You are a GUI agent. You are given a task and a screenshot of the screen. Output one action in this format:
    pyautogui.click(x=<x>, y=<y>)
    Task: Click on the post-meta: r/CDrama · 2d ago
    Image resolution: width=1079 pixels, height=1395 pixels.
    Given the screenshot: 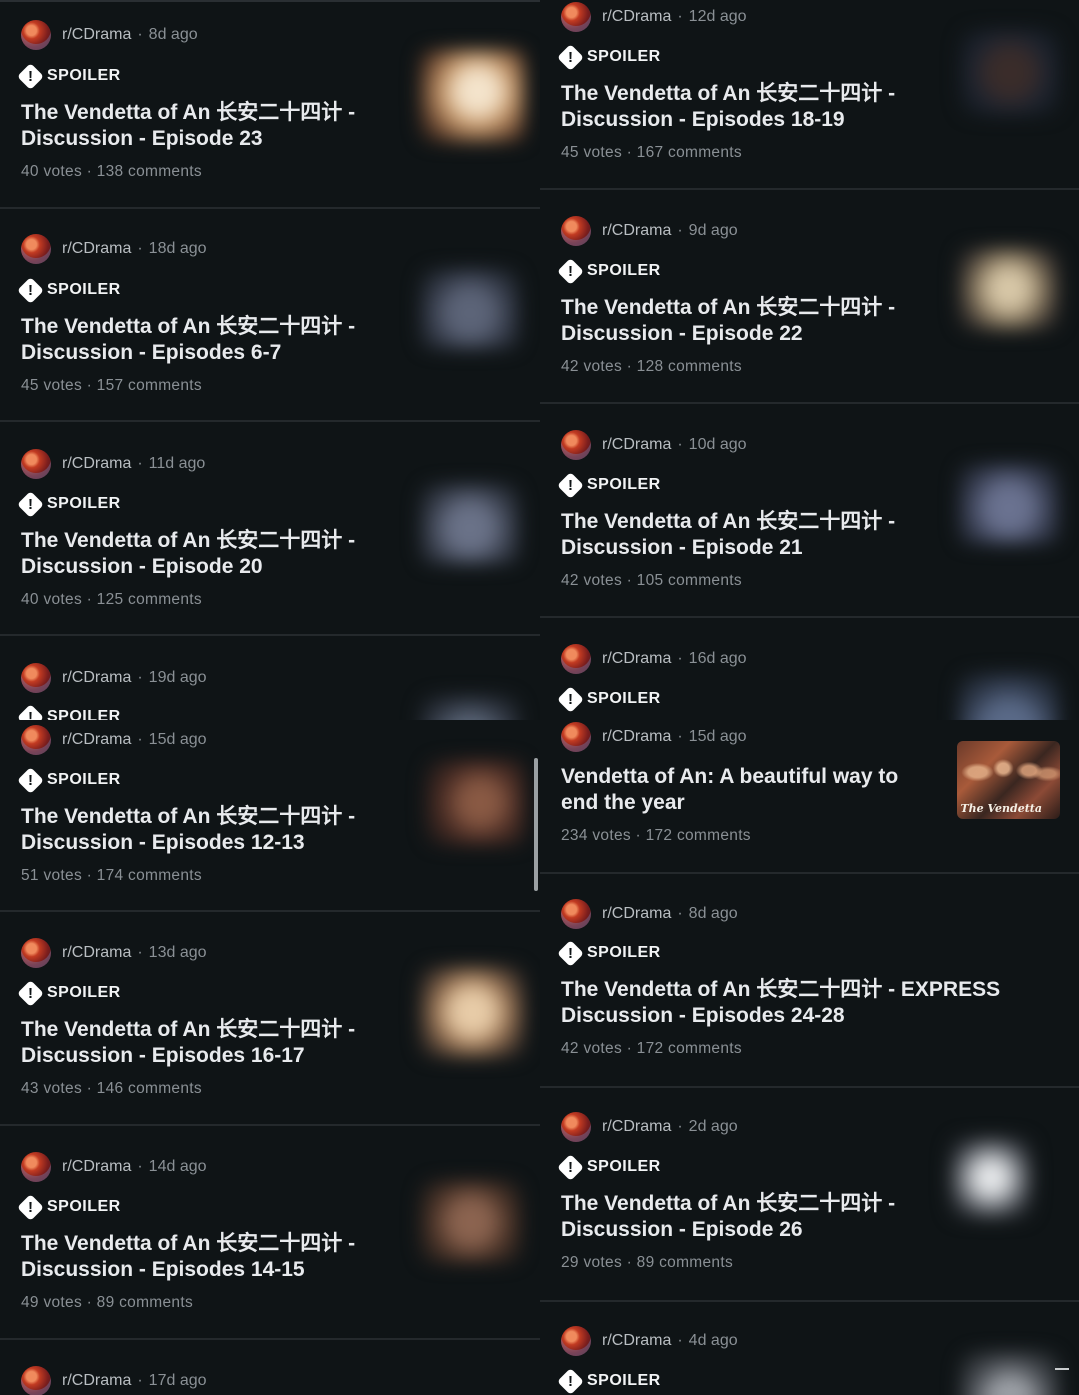 What is the action you would take?
    pyautogui.click(x=649, y=1127)
    